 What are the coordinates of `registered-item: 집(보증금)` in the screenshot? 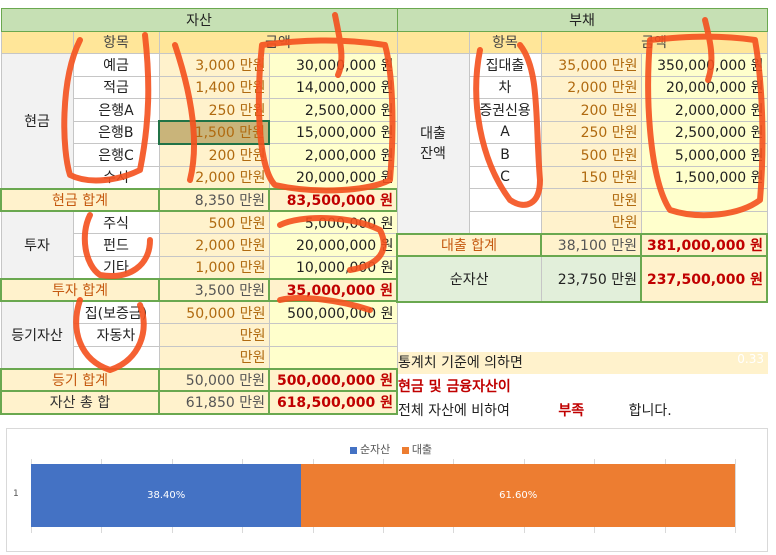 It's located at (116, 312).